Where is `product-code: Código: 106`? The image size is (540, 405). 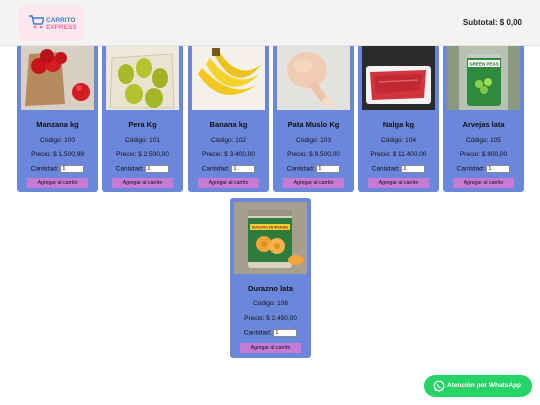 product-code: Código: 106 is located at coordinates (270, 303).